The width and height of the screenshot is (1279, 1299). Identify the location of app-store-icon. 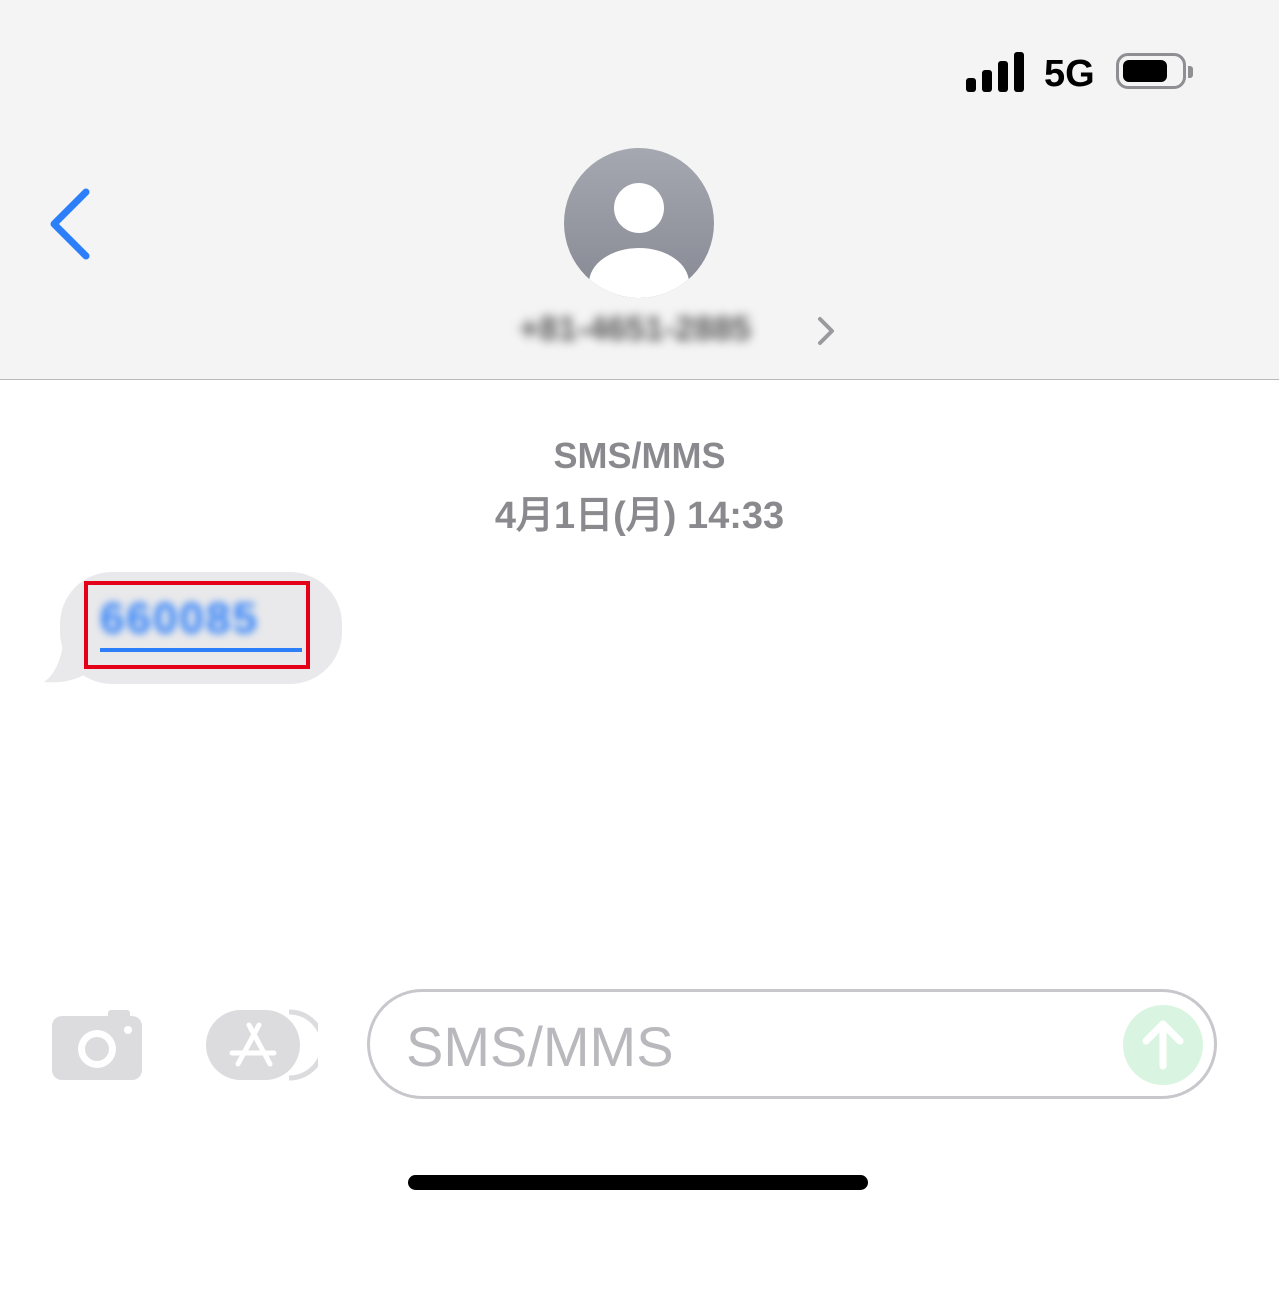
(266, 1045).